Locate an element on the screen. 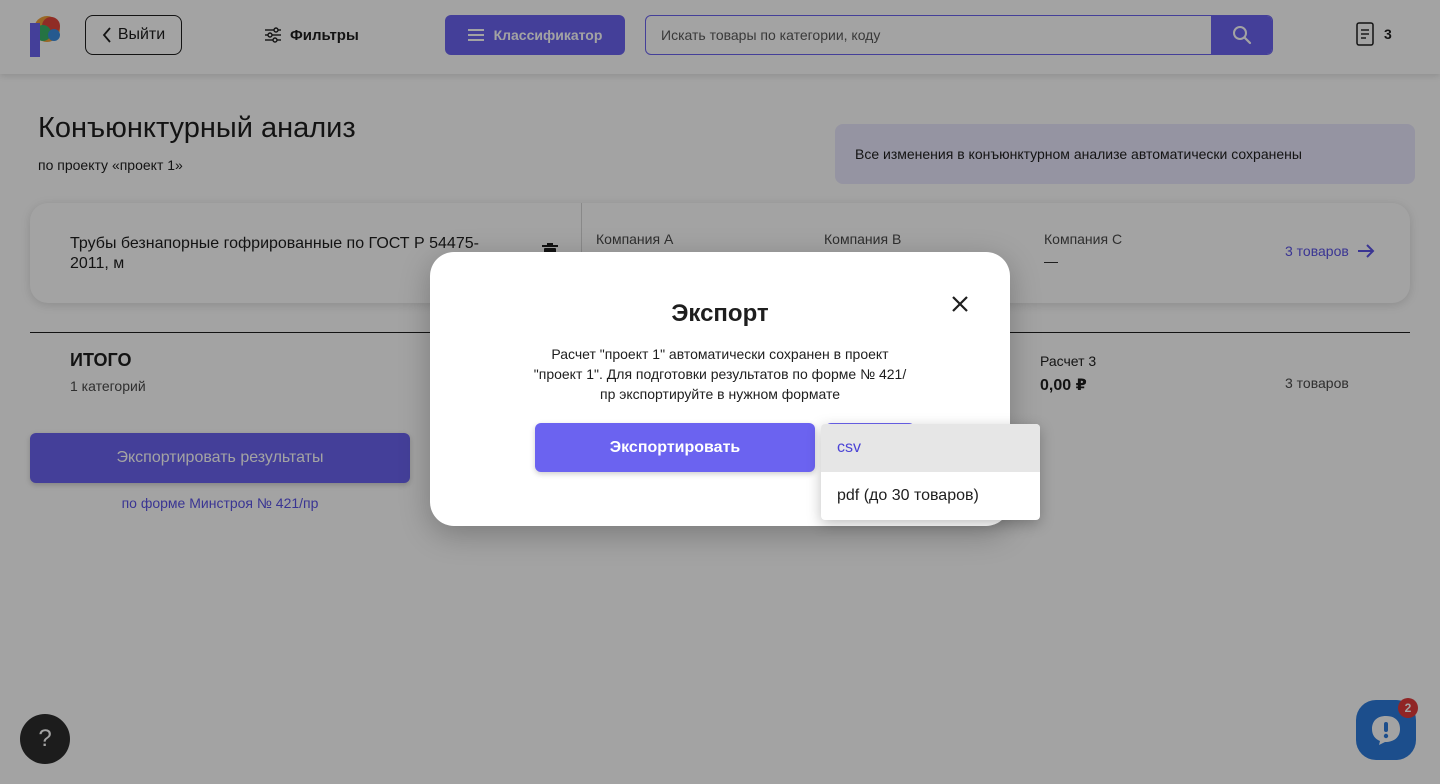  format-option-csv: csv is located at coordinates (930, 448).